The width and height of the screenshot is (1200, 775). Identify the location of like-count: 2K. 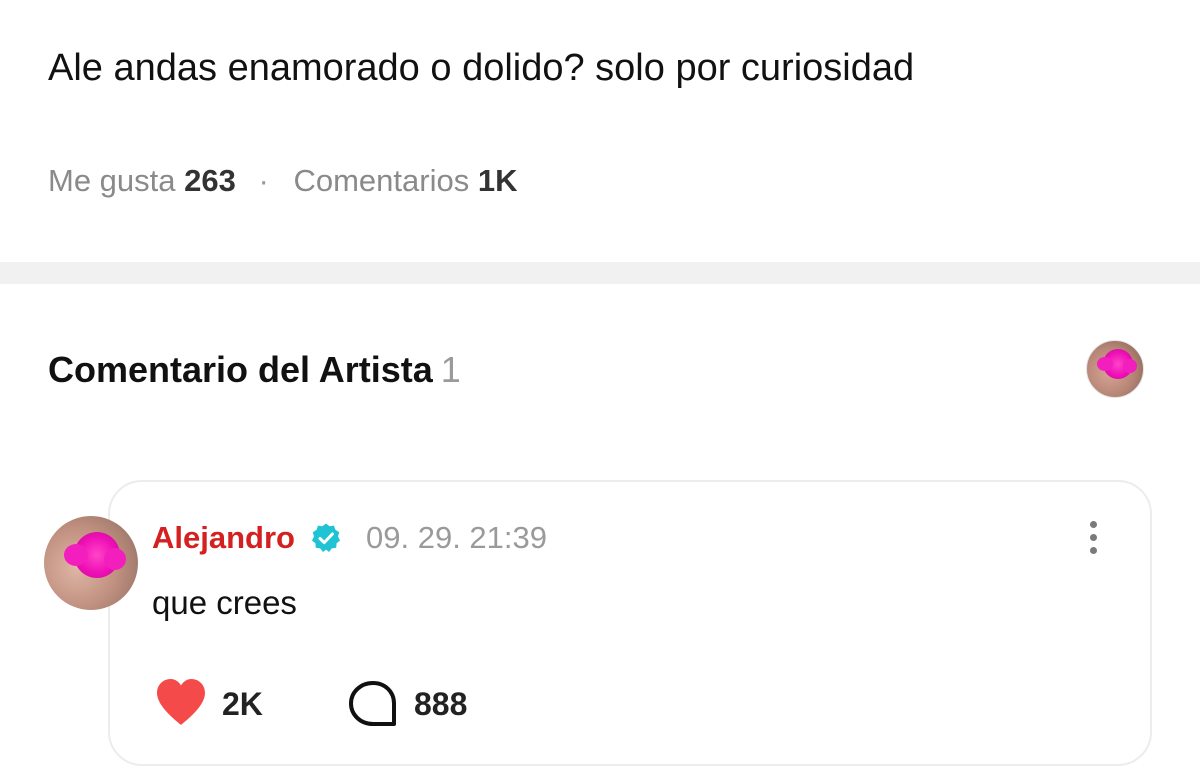
(242, 704).